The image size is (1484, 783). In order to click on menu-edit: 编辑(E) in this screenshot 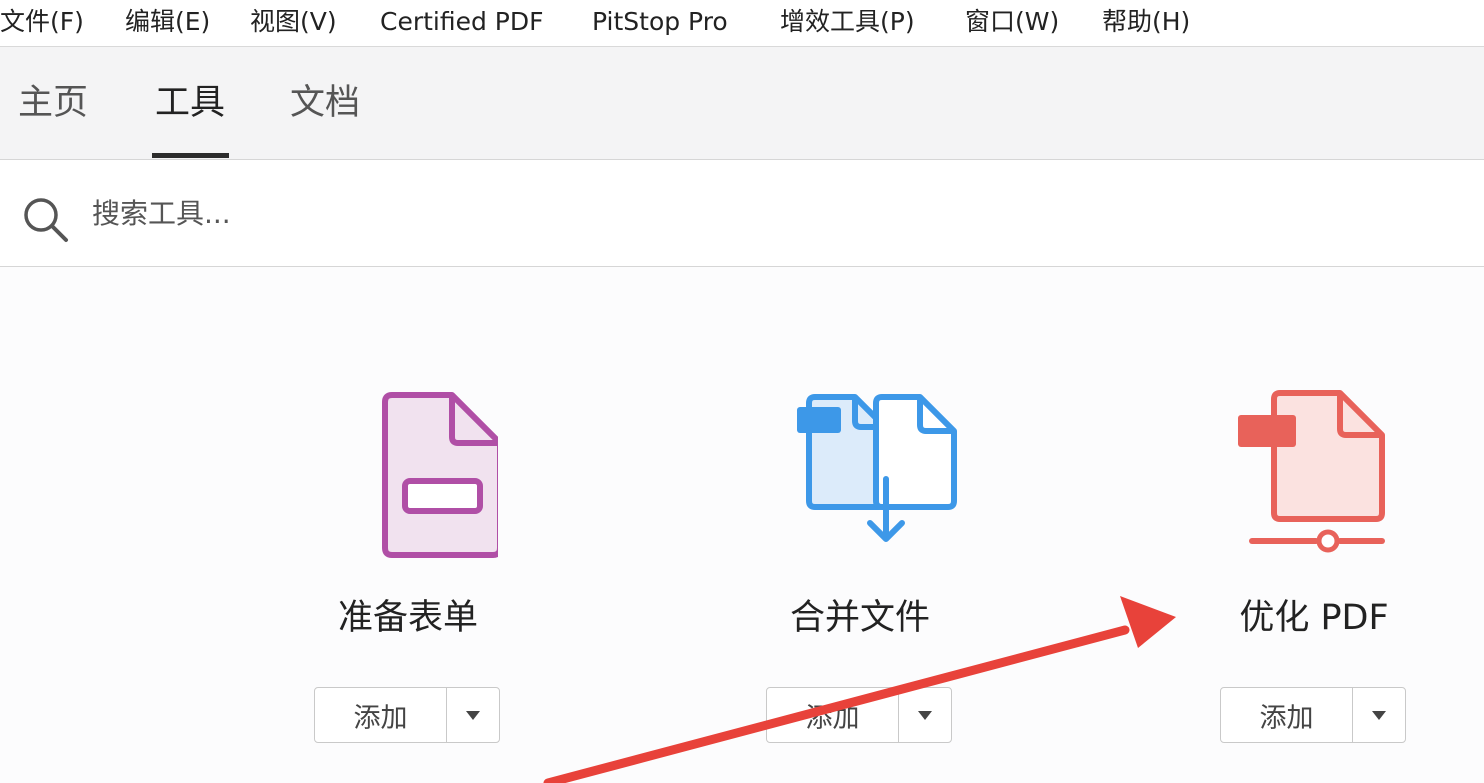, I will do `click(167, 22)`.